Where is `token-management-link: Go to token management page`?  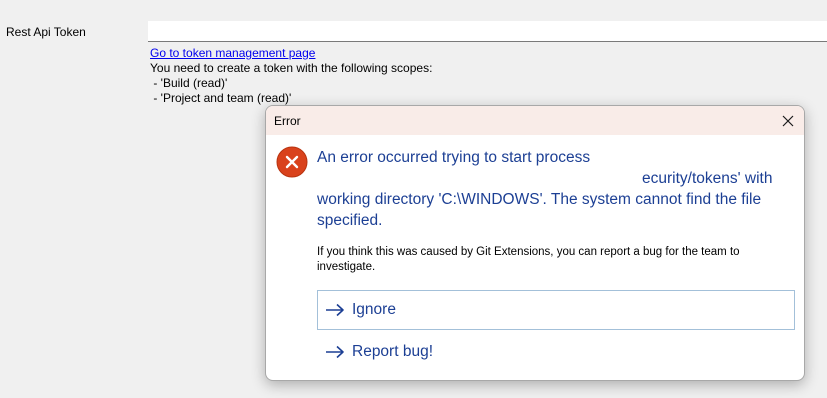
token-management-link: Go to token management page is located at coordinates (232, 53).